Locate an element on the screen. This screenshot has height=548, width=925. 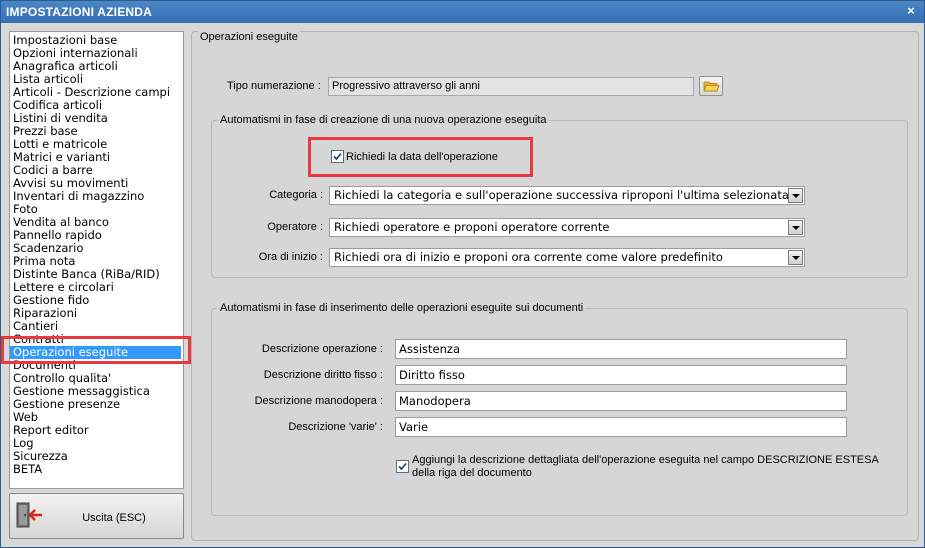
title-bar: IMPOSTAZIONI AZIENDA × is located at coordinates (462, 12).